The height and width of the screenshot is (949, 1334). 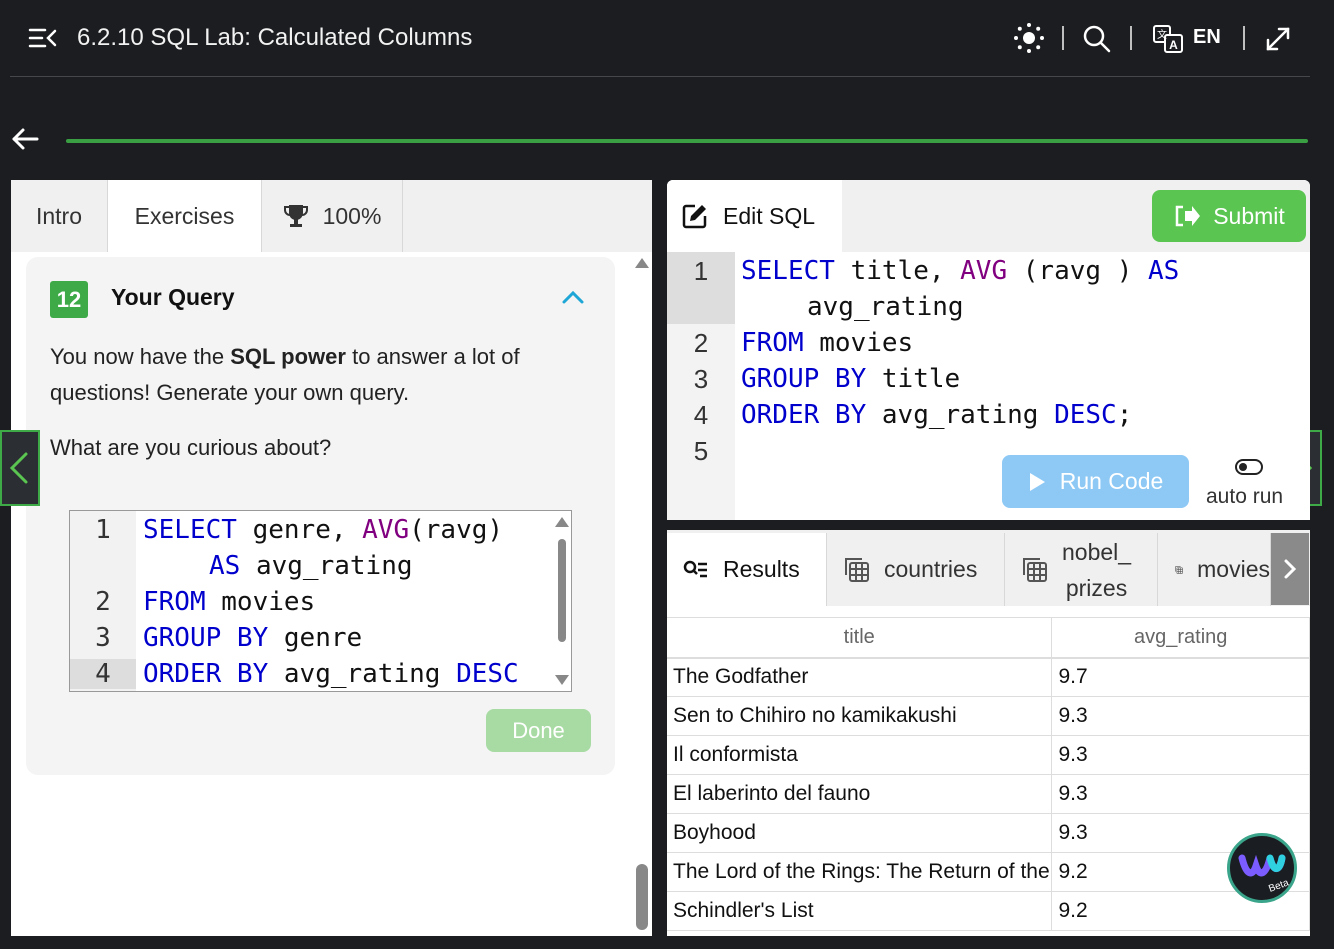 I want to click on line-number: 1, so click(x=701, y=288).